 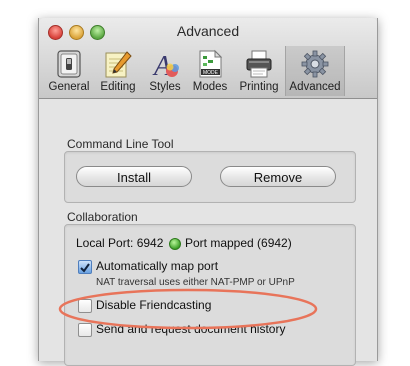 I want to click on disable-friendcasting-label: Disable Friendcasting, so click(x=154, y=305).